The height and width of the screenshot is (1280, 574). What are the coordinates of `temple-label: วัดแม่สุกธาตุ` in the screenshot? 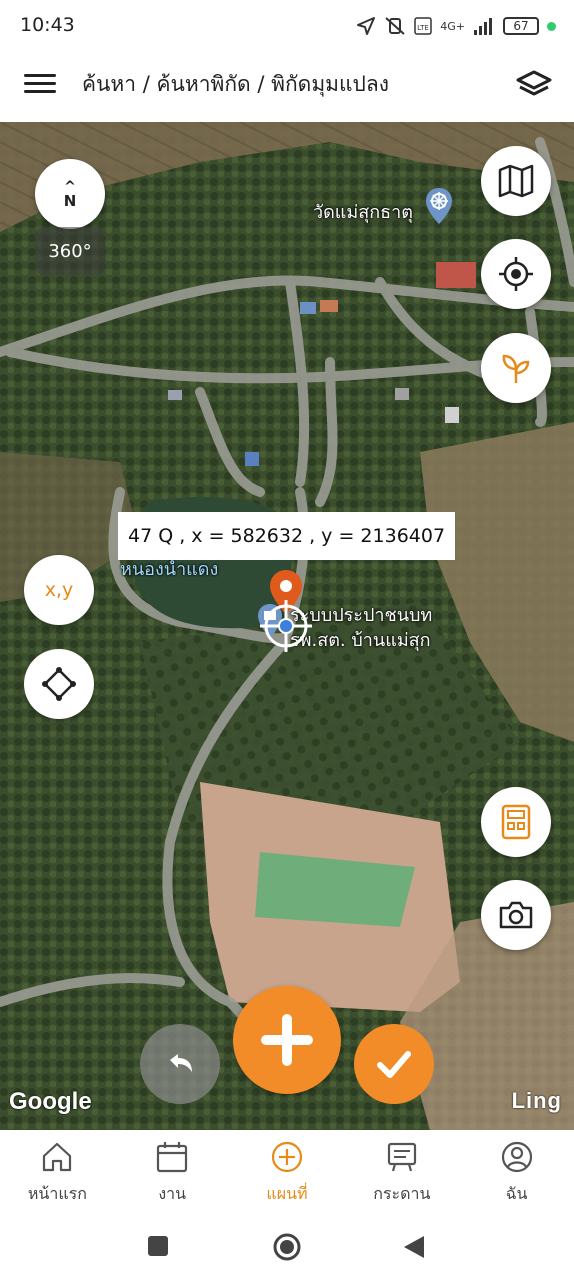 It's located at (363, 212).